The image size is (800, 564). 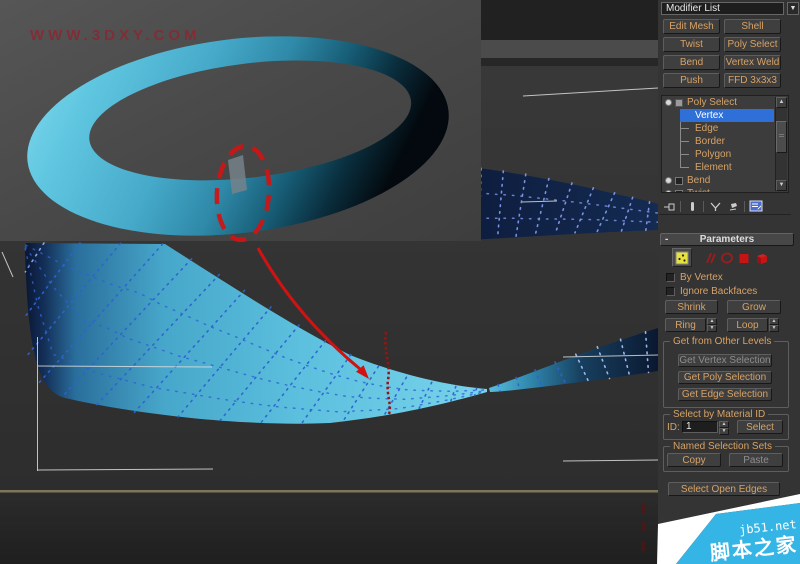 I want to click on button-vertex-weld: Vertex Weld, so click(x=752, y=62).